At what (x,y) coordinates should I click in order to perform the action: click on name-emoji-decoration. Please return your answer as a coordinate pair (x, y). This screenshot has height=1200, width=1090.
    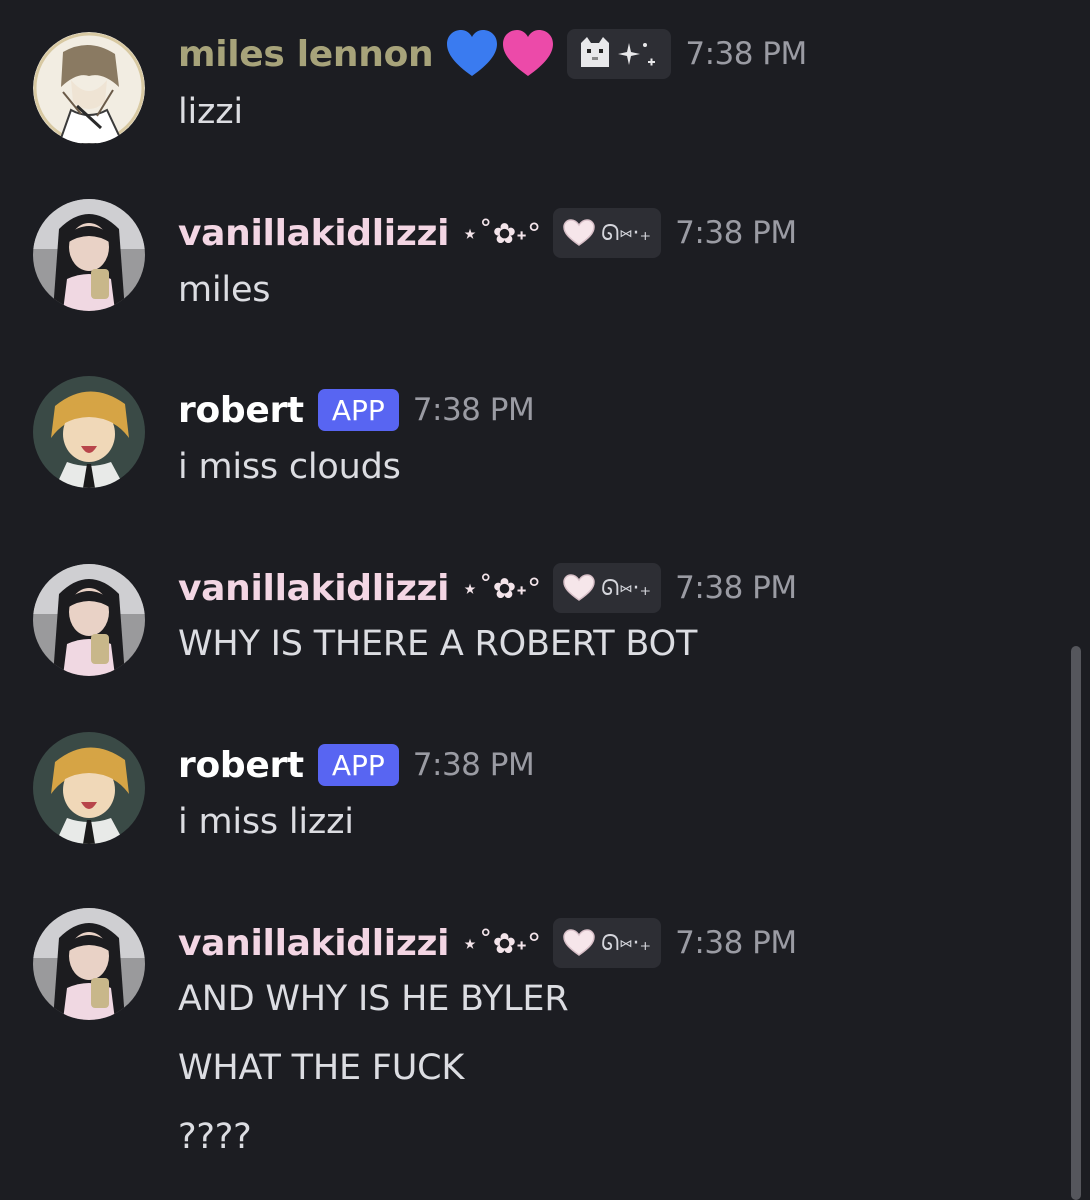
    Looking at the image, I should click on (500, 54).